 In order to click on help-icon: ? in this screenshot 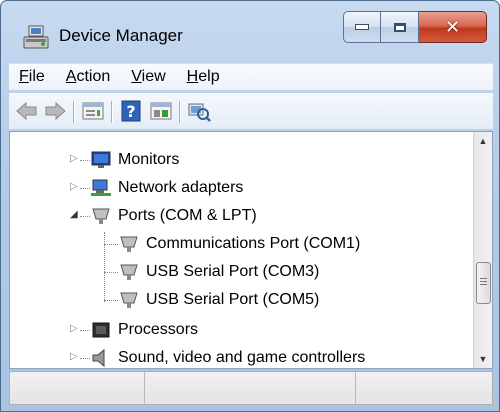, I will do `click(131, 111)`.